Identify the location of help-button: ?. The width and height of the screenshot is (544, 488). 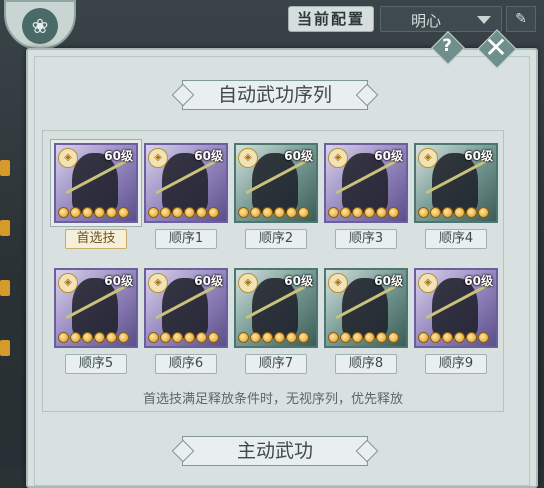
(448, 48).